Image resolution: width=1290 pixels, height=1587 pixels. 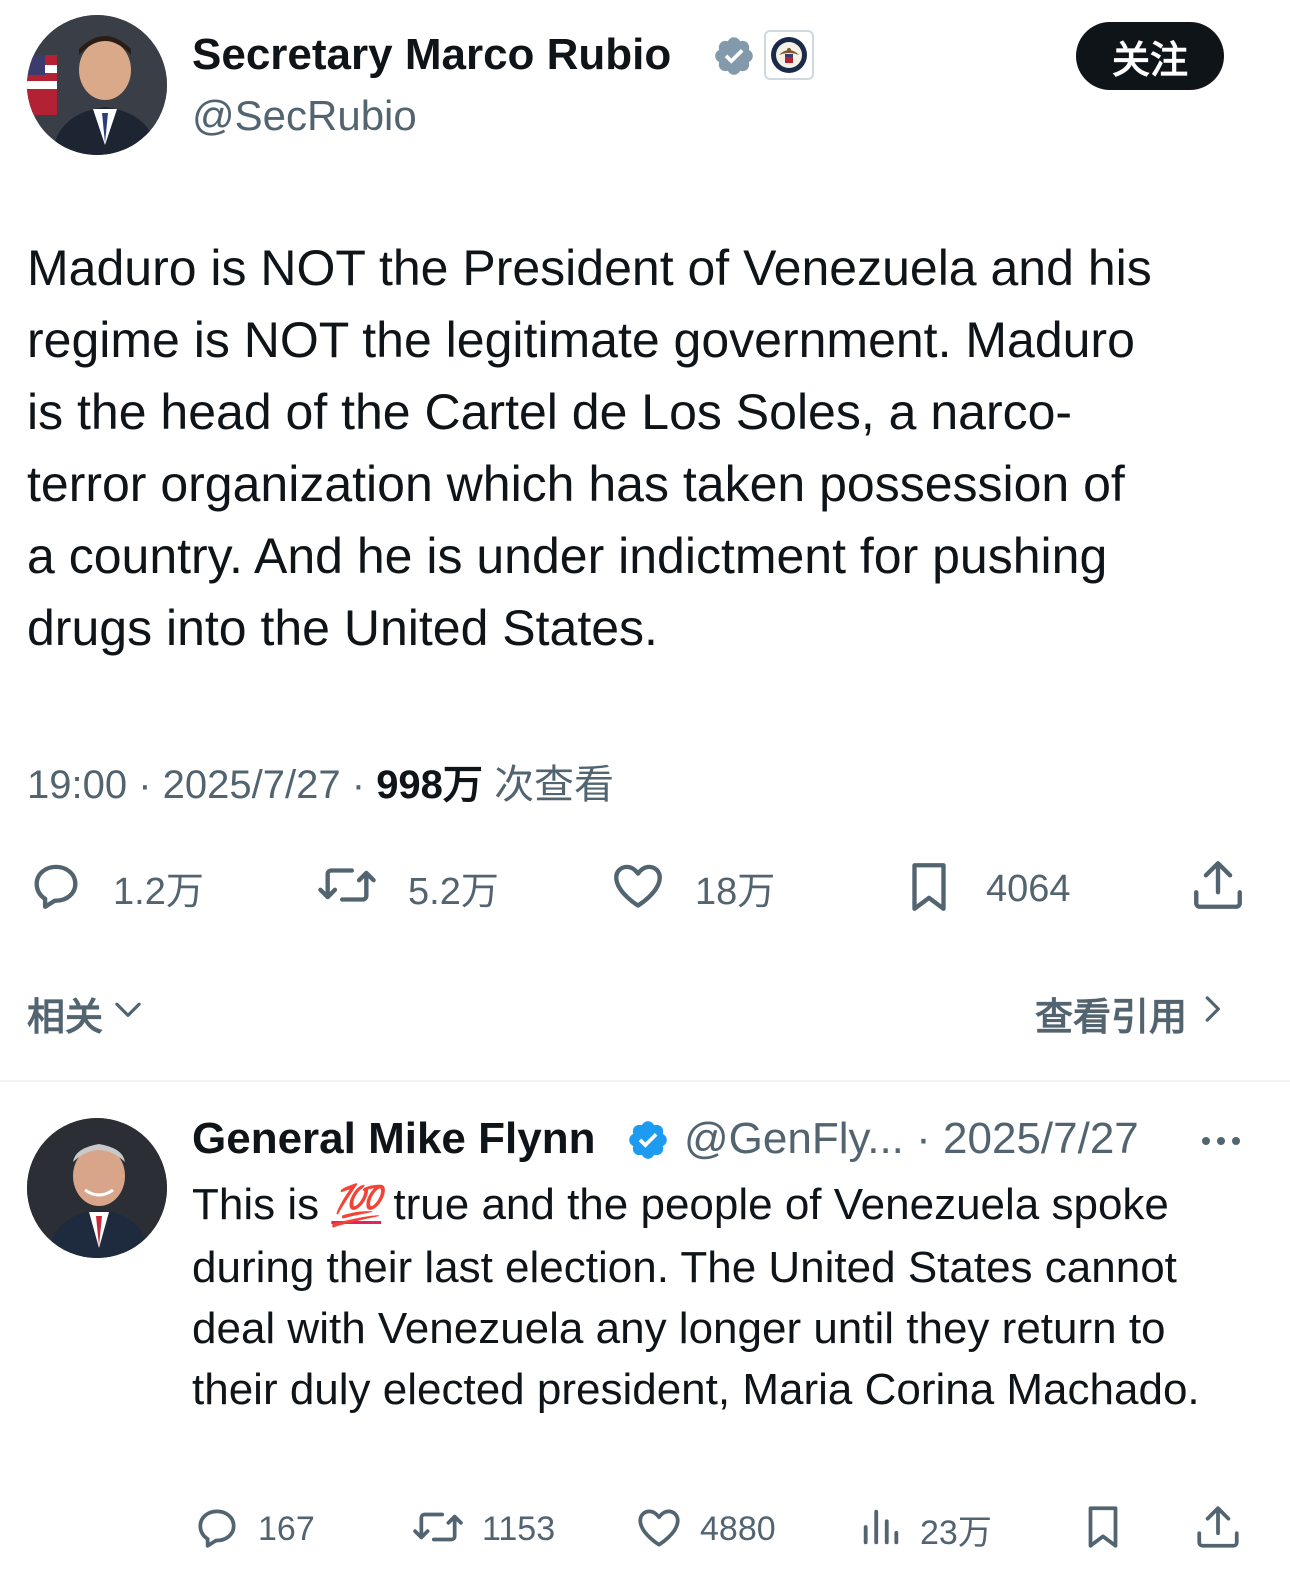 What do you see at coordinates (253, 1529) in the screenshot?
I see `reply-reply-button: 167` at bounding box center [253, 1529].